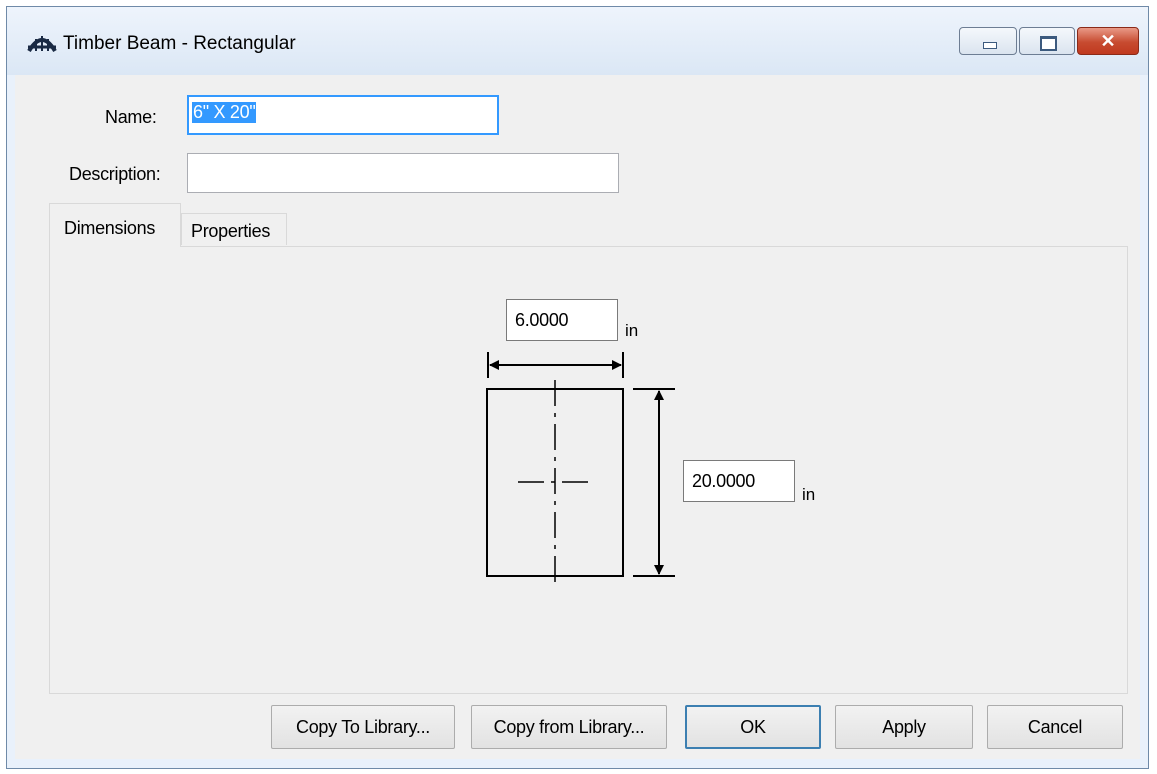  Describe the element at coordinates (556, 483) in the screenshot. I see `centerline` at that location.